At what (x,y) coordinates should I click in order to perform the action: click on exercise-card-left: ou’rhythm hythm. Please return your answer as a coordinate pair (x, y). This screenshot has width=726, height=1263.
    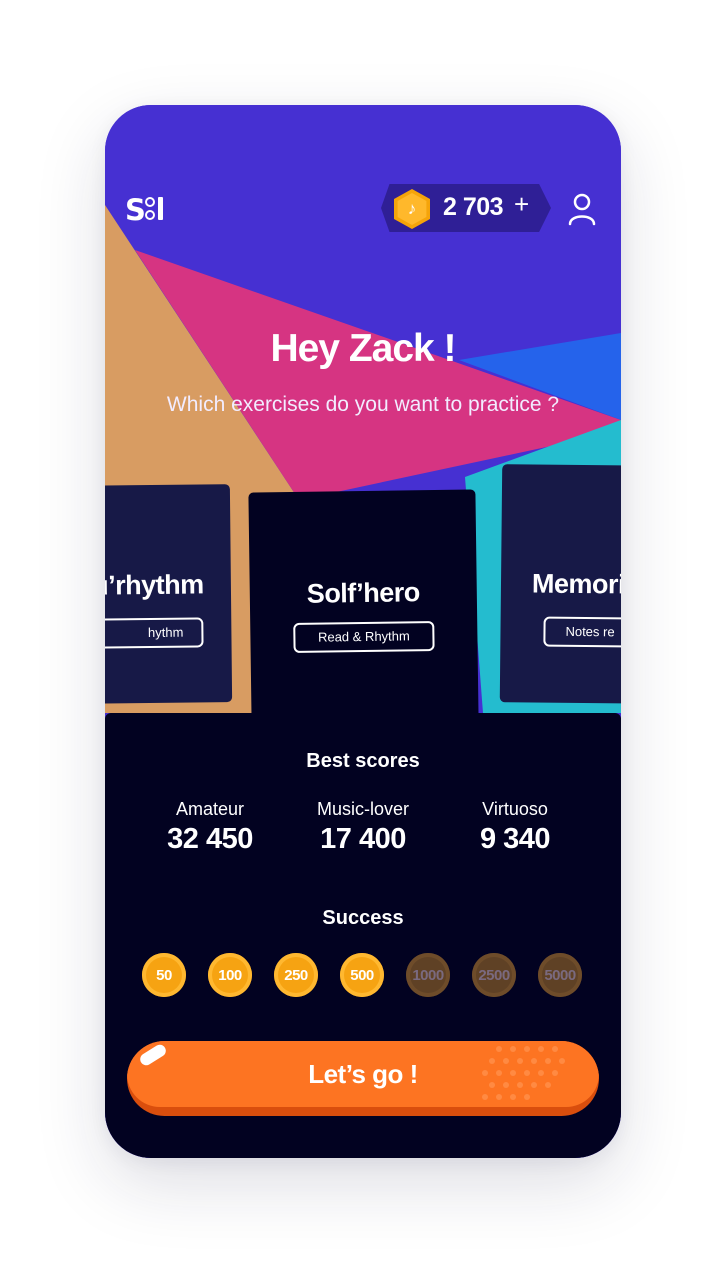
    Looking at the image, I should click on (169, 594).